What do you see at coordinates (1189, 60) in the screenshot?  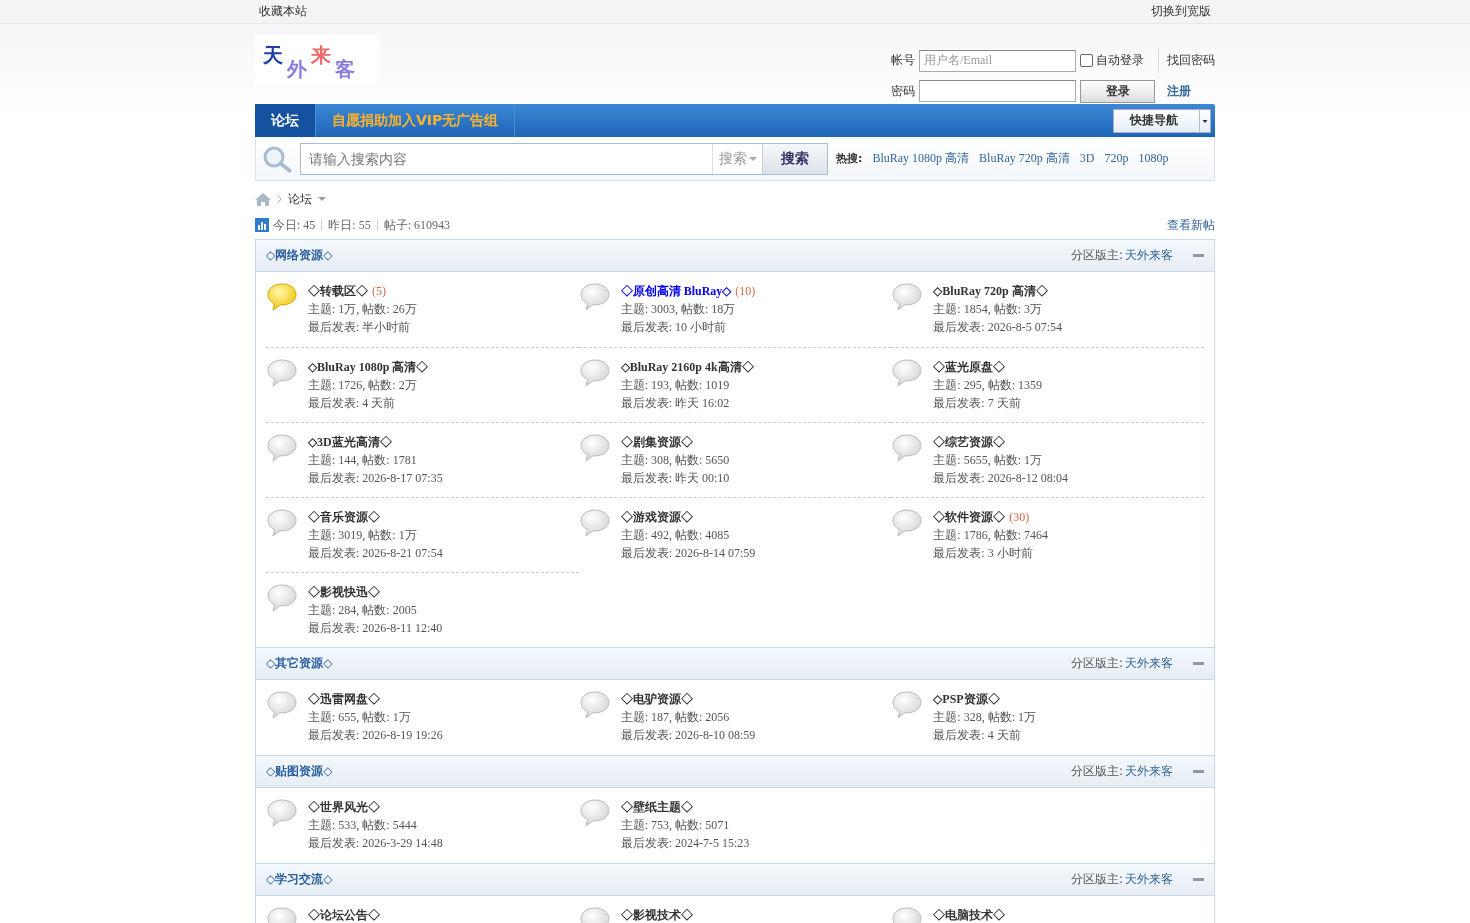 I see `forgot-password-link: 找回密码` at bounding box center [1189, 60].